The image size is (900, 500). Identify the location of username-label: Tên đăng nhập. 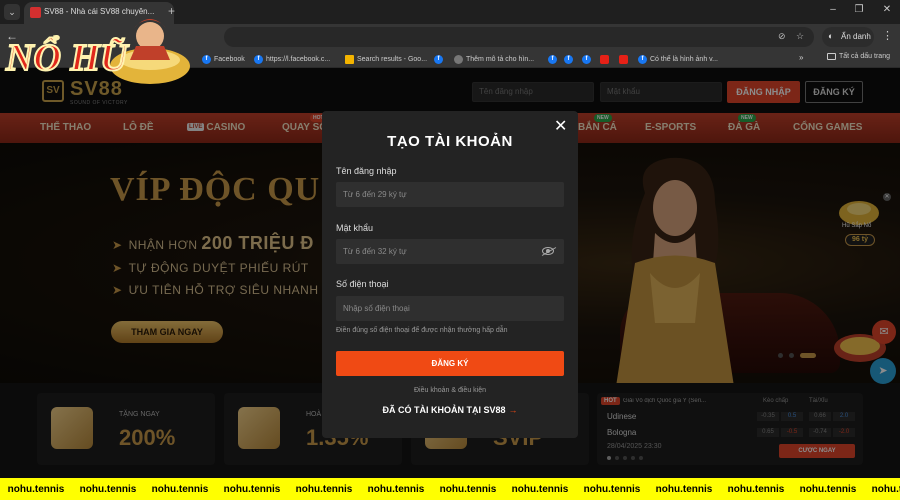
(366, 171).